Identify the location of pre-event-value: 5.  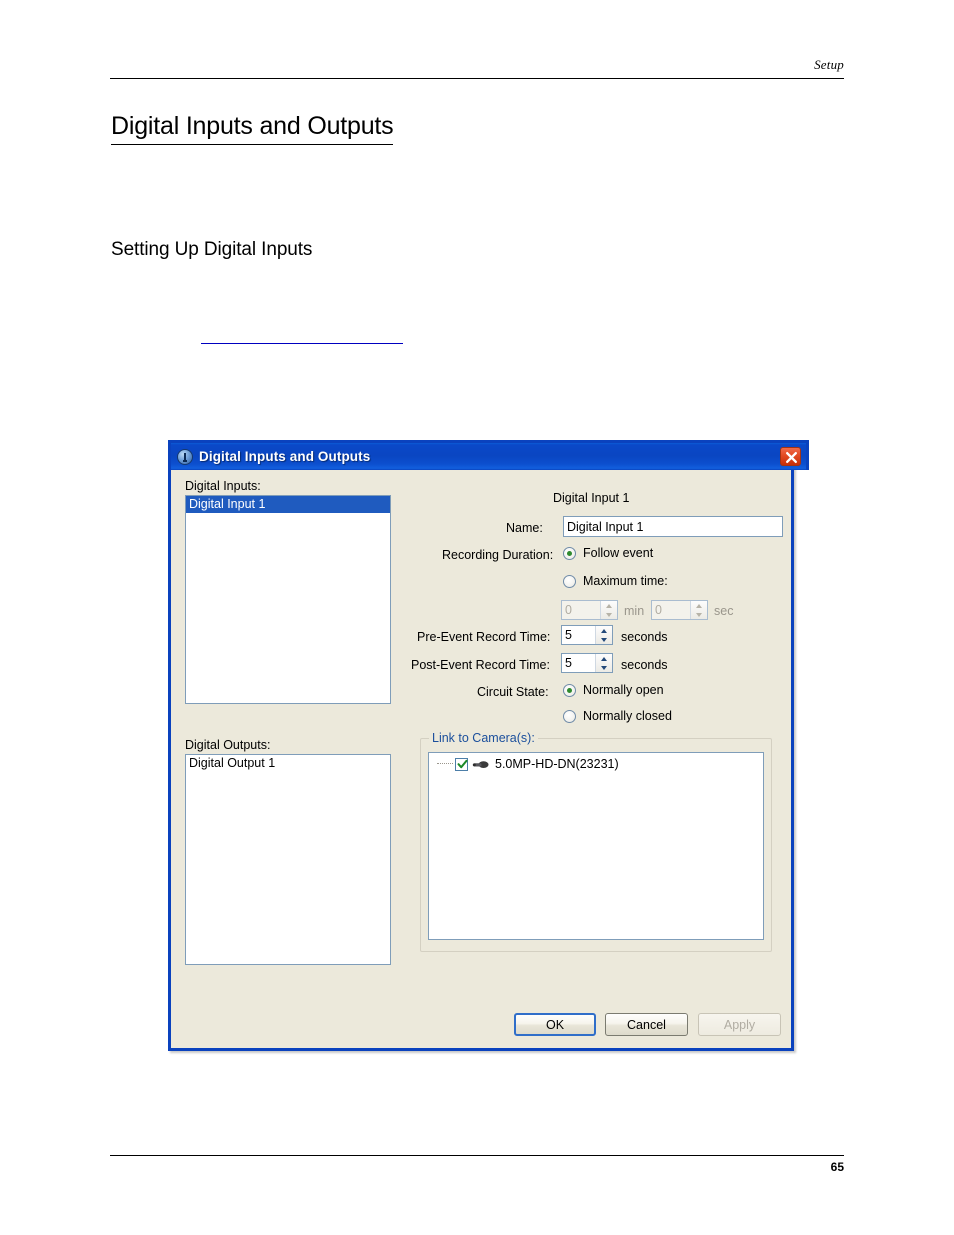
(568, 635).